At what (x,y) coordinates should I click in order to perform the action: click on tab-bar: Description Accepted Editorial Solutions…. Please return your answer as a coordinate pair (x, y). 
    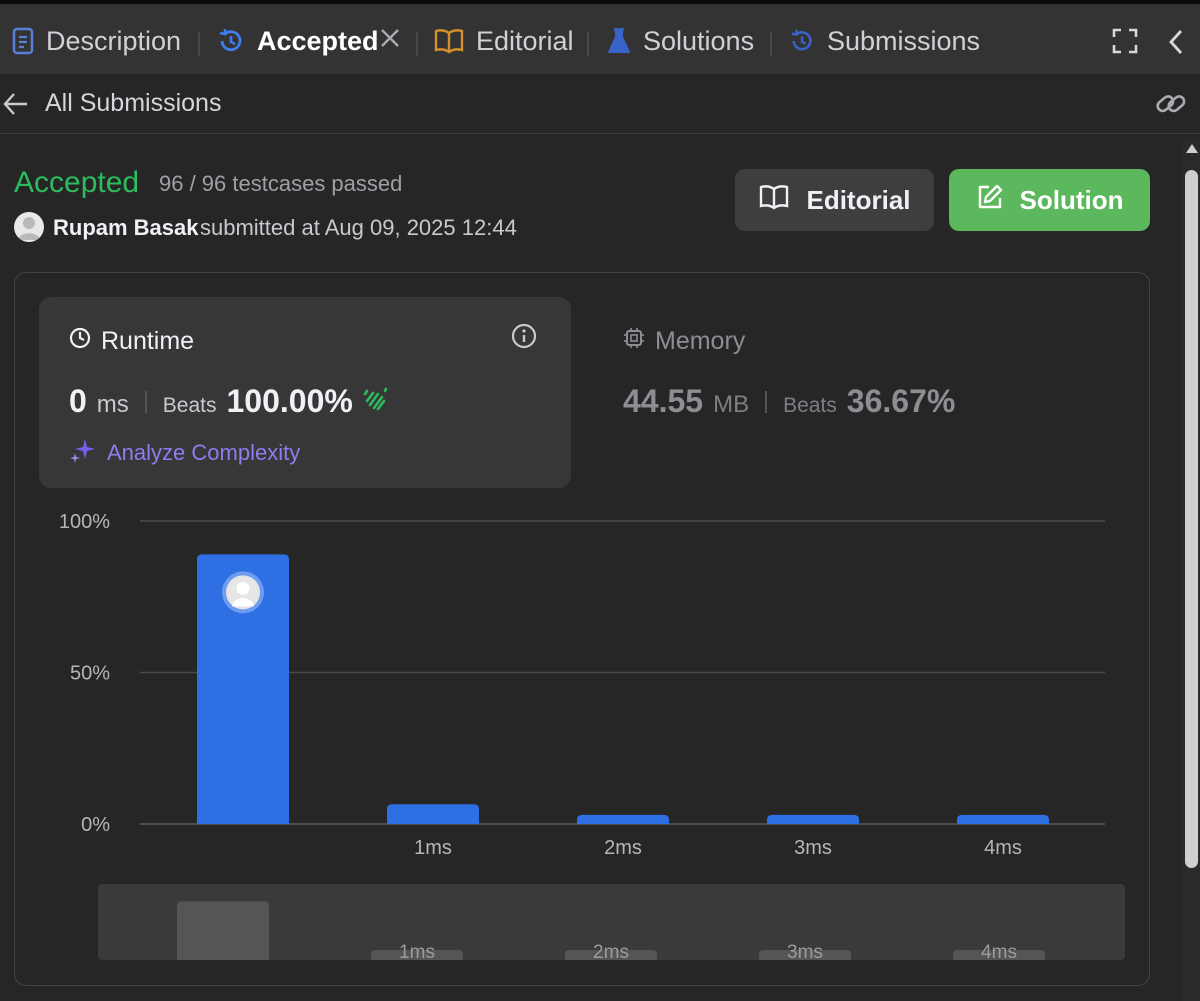
    Looking at the image, I should click on (600, 37).